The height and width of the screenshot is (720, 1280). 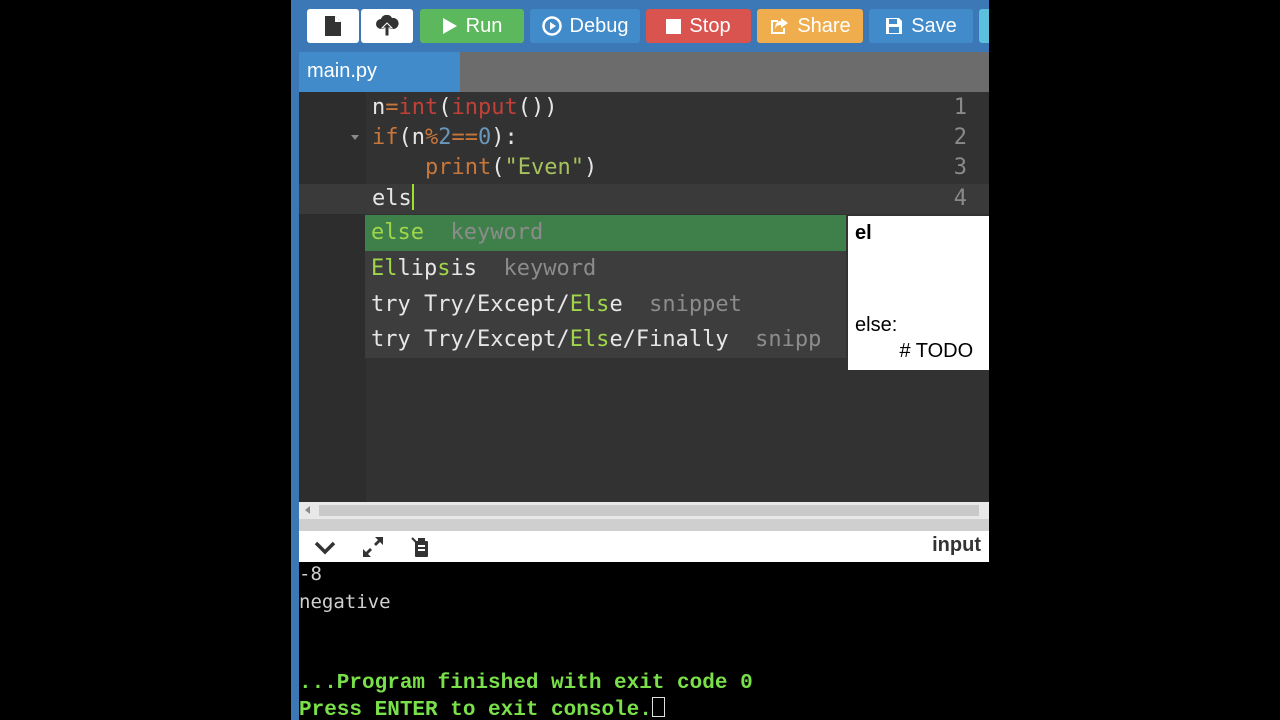 I want to click on scroll-left-icon, so click(x=307, y=510).